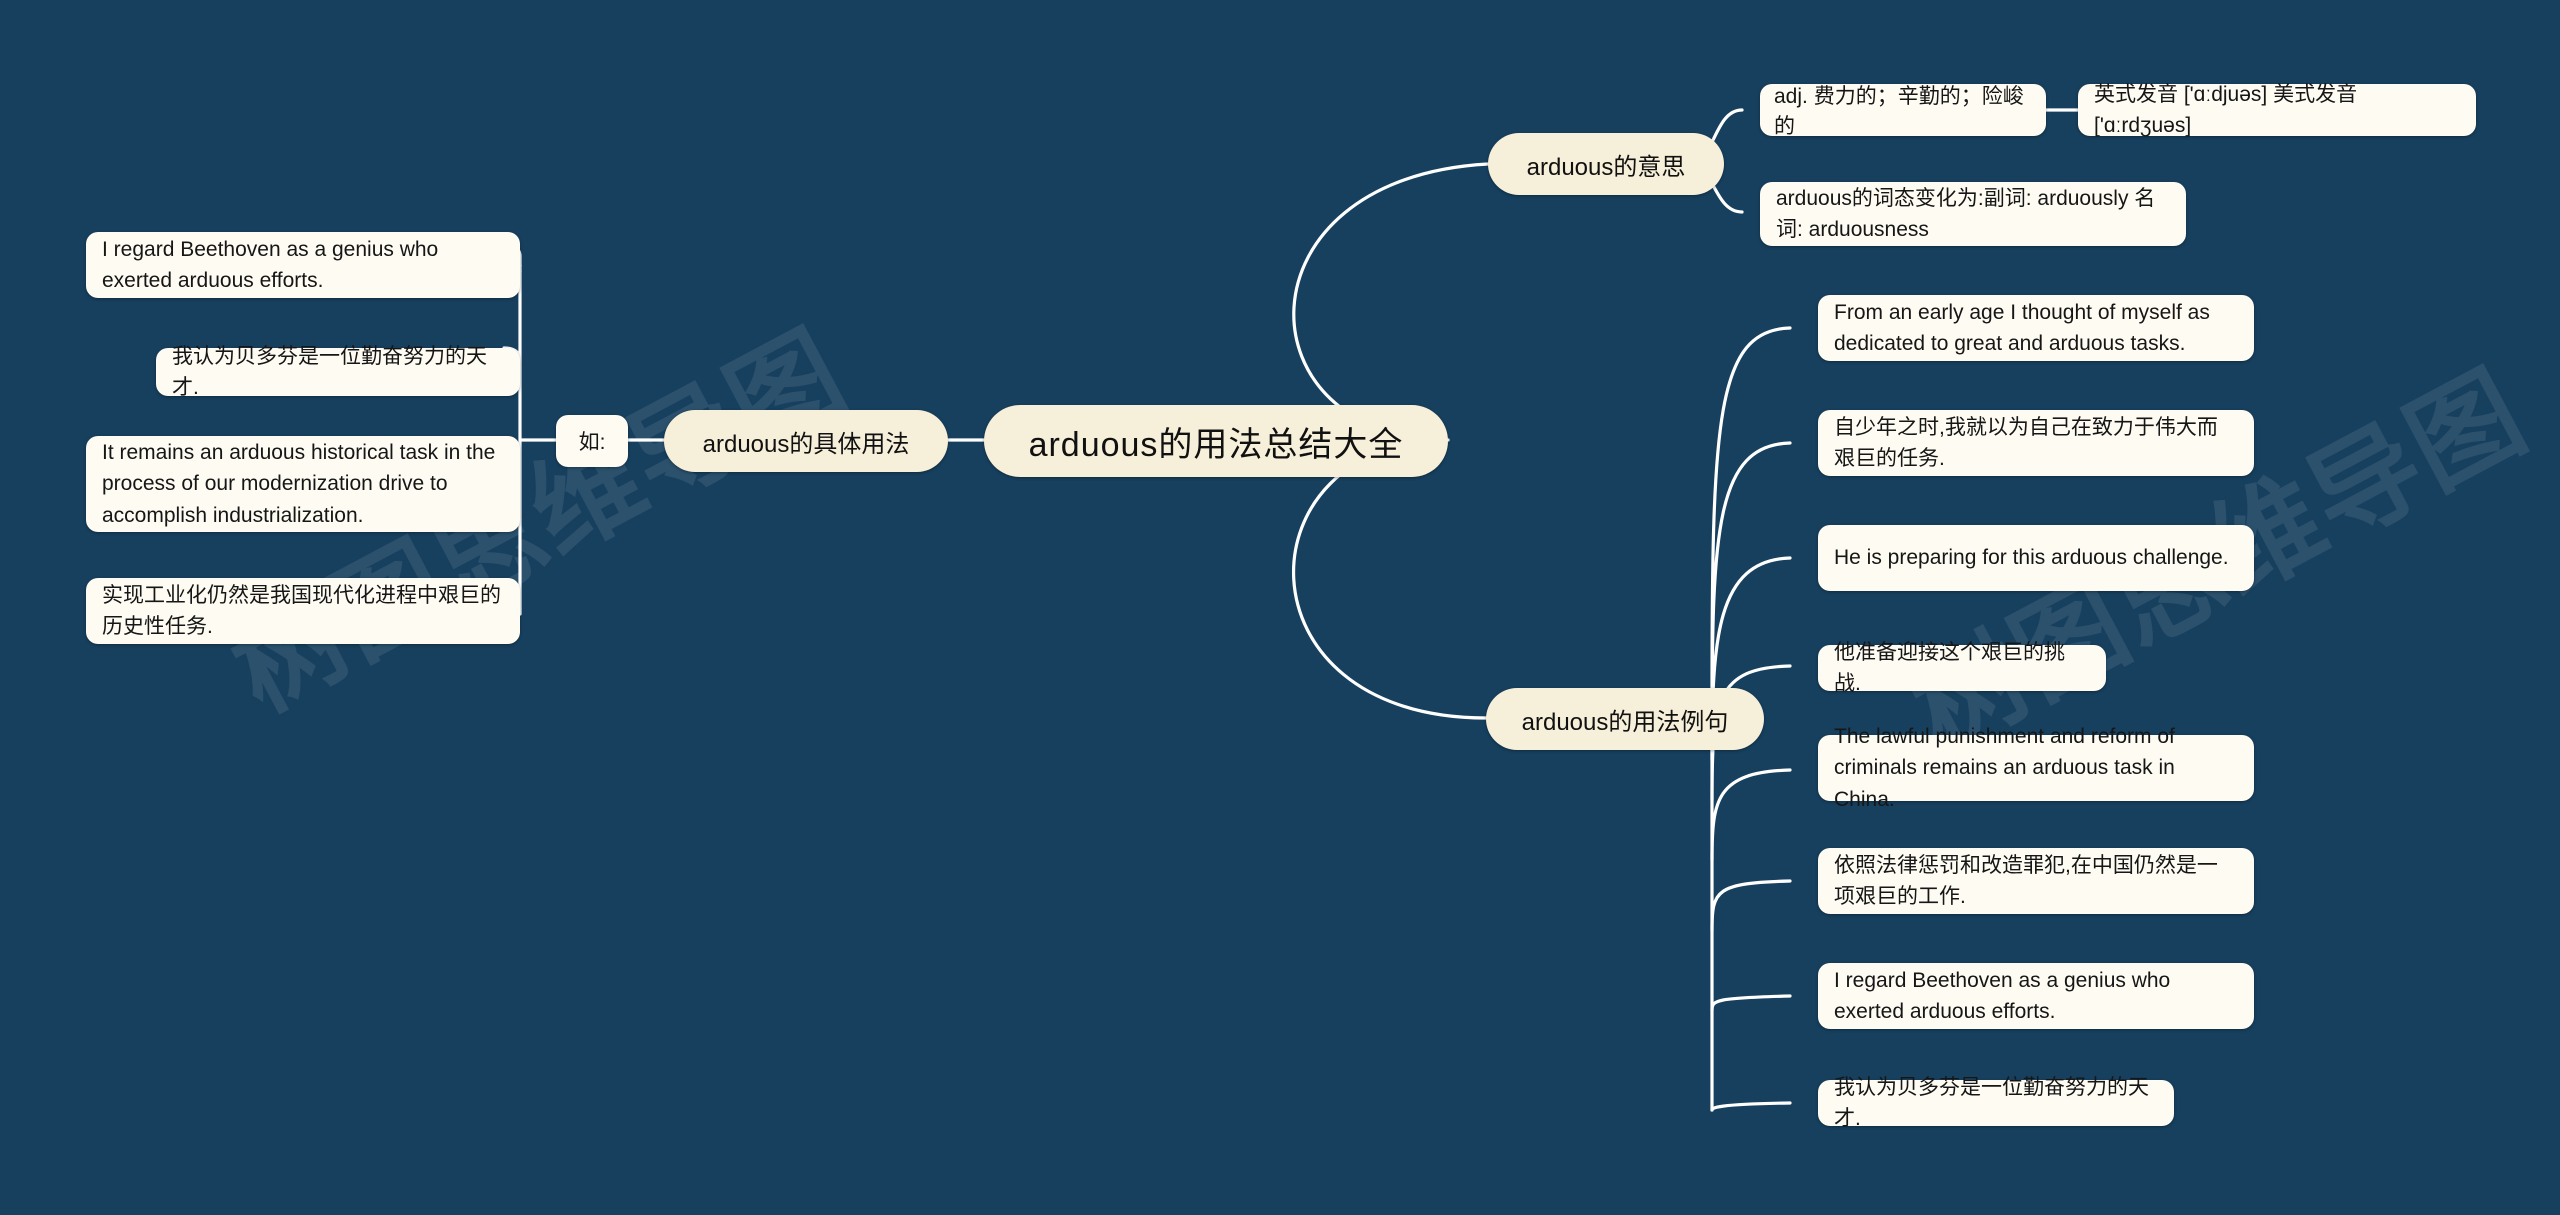  Describe the element at coordinates (329, 372) in the screenshot. I see `usage-example-2-label: 我认为贝多芬是一位勤奋努力的天才.` at that location.